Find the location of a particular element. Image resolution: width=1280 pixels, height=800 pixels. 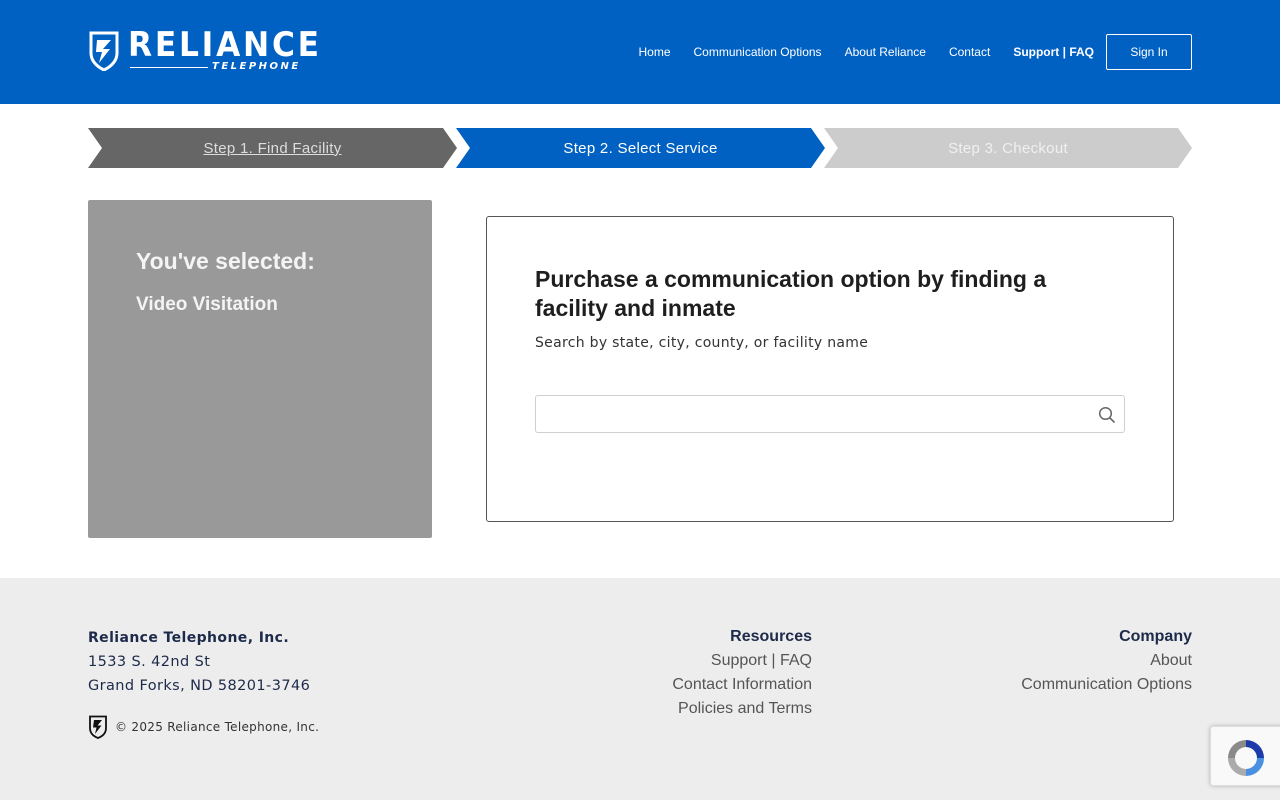

footer-resources-heading: Resources is located at coordinates (771, 636).